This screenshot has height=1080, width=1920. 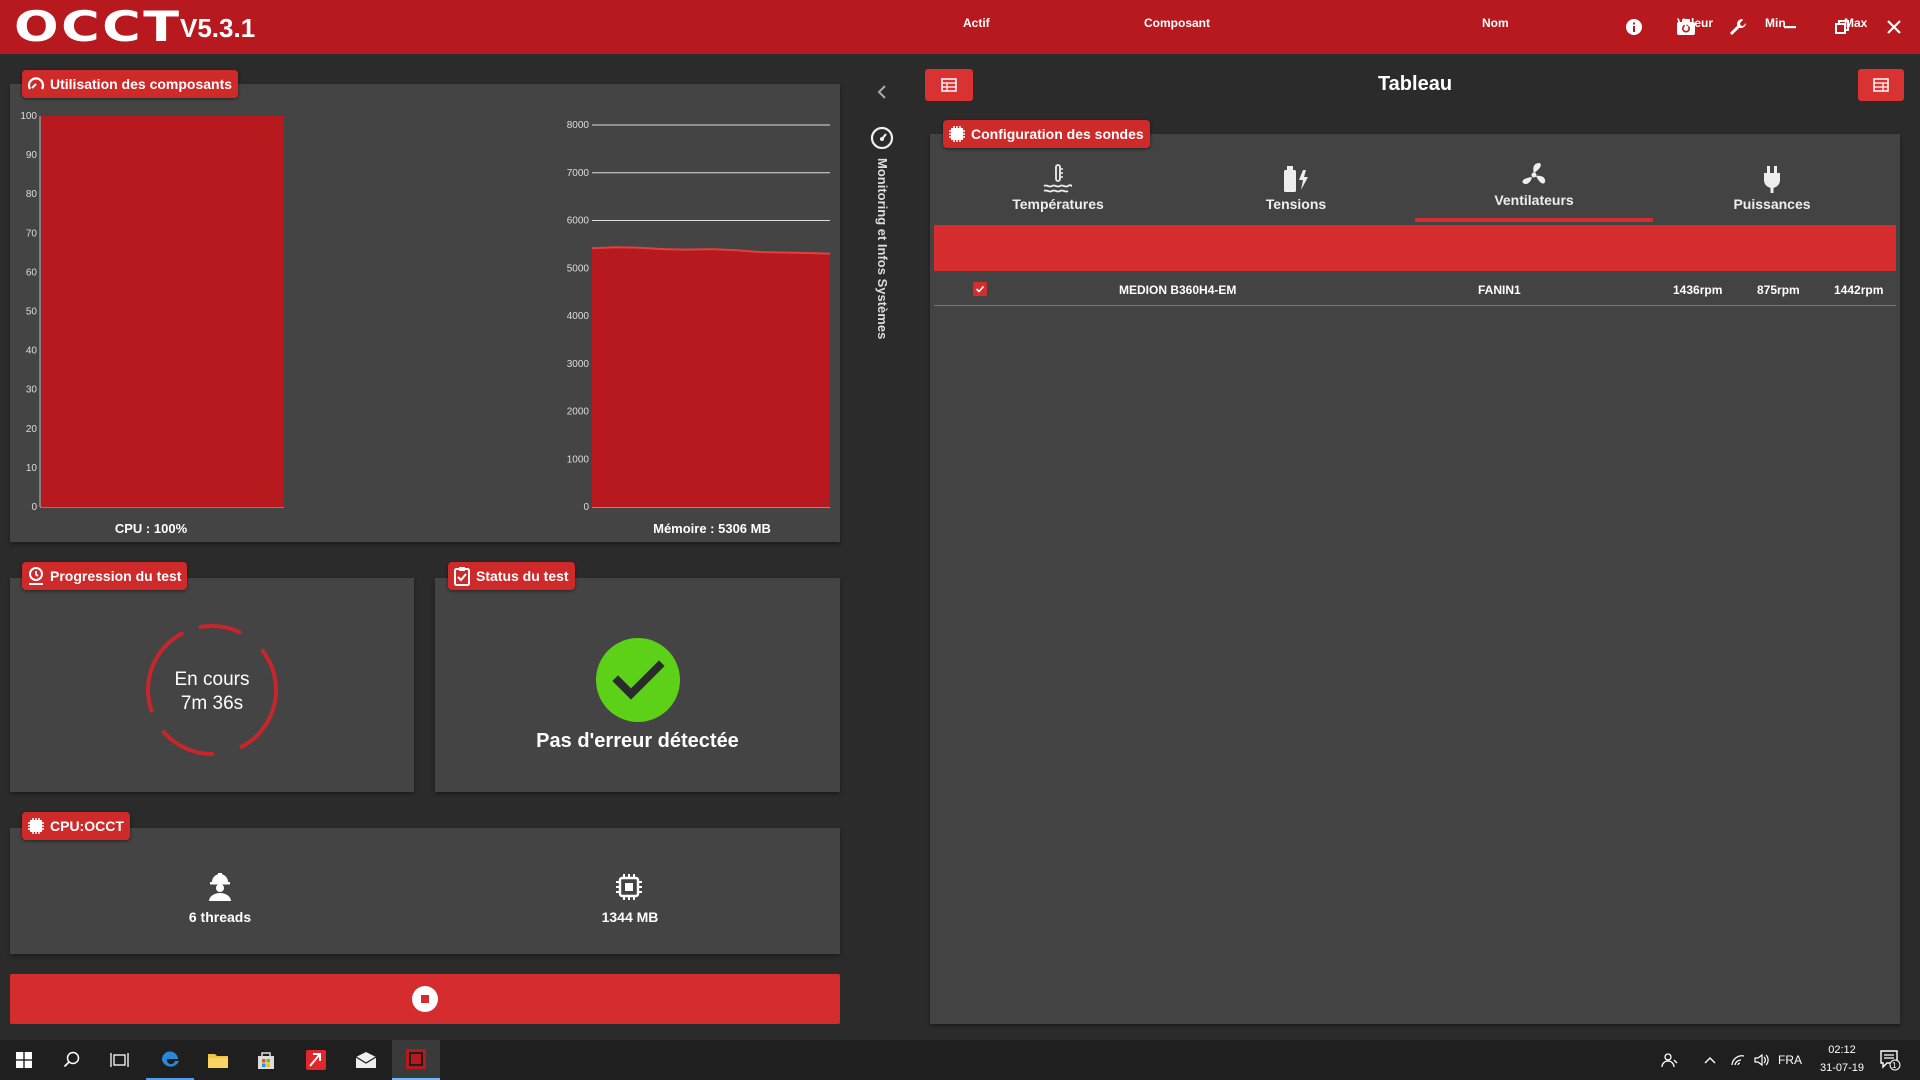 I want to click on tab-tensions: Tensions, so click(x=1296, y=191).